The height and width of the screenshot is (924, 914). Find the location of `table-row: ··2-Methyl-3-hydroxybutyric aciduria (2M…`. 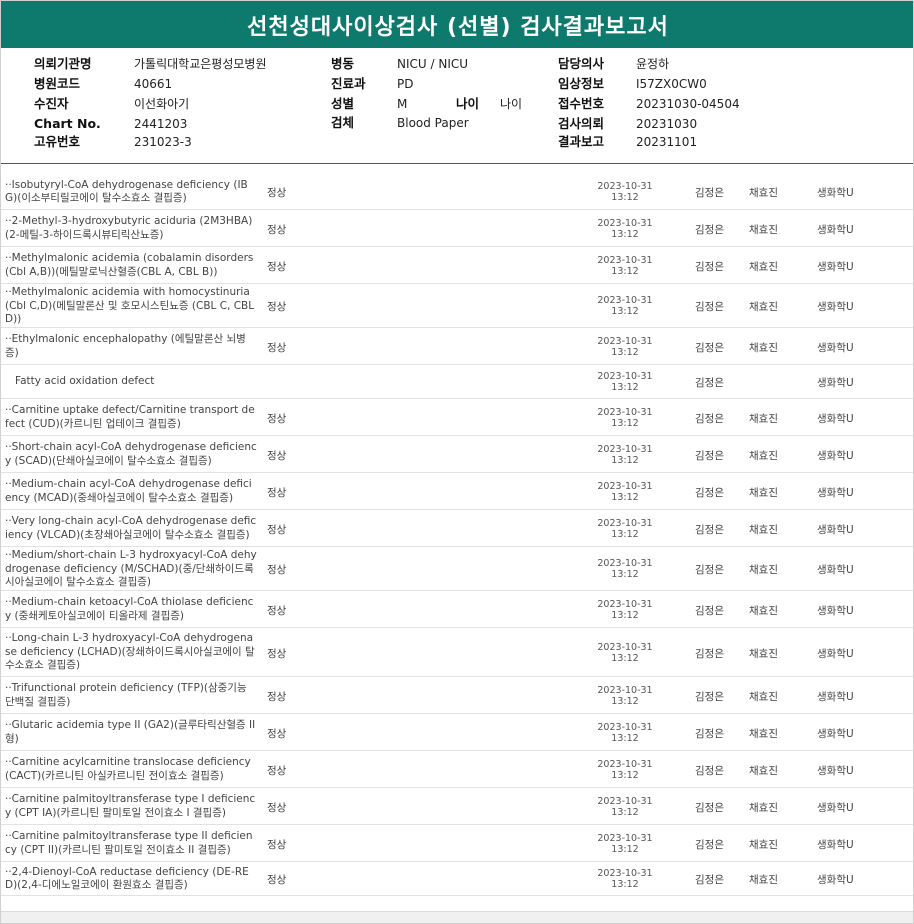

table-row: ··2-Methyl-3-hydroxybutyric aciduria (2M… is located at coordinates (457, 228).